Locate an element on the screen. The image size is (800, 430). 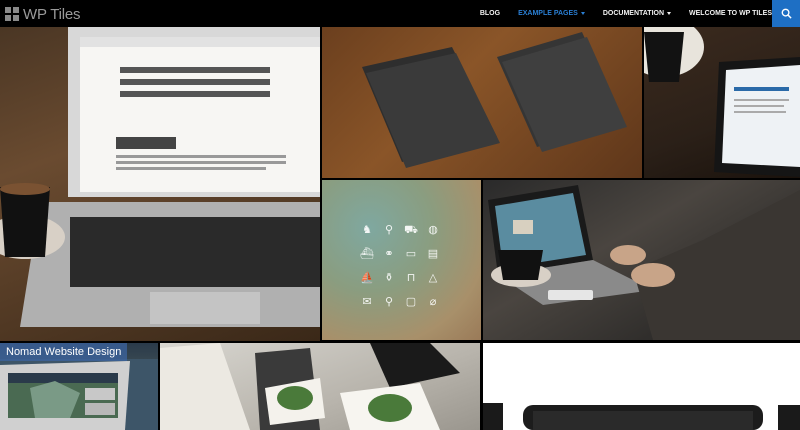
tablet-coffee-image is located at coordinates (722, 102).